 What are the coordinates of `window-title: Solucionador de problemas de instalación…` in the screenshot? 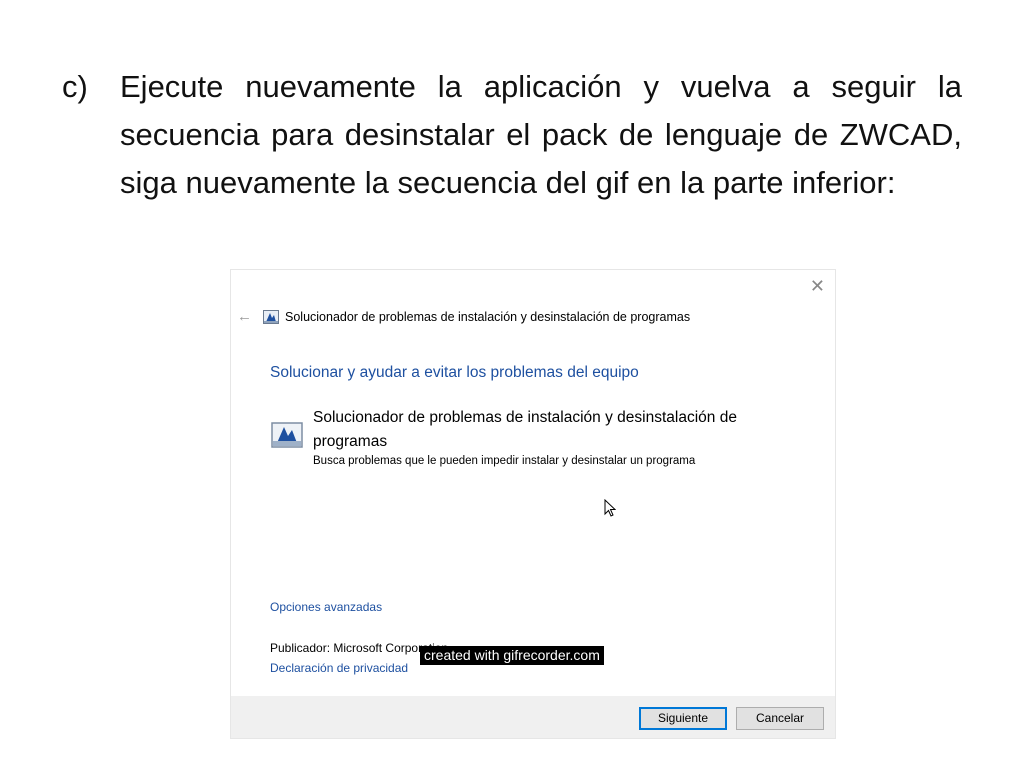 It's located at (488, 316).